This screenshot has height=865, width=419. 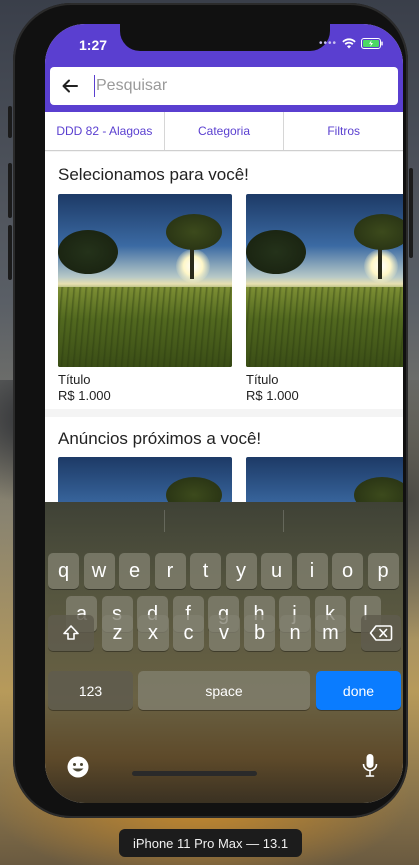 What do you see at coordinates (347, 571) in the screenshot?
I see `key-o: o` at bounding box center [347, 571].